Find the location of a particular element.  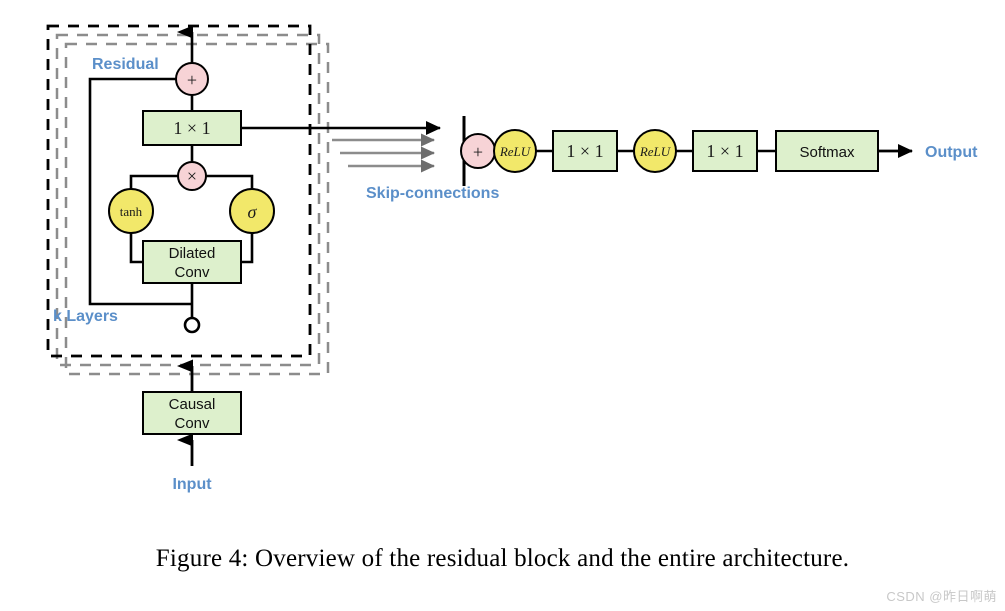

node-skip-add: + is located at coordinates (478, 151).